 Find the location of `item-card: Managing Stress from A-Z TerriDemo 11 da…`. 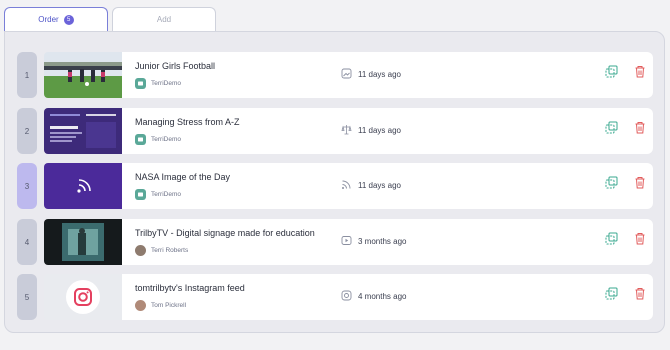

item-card: Managing Stress from A-Z TerriDemo 11 da… is located at coordinates (348, 131).